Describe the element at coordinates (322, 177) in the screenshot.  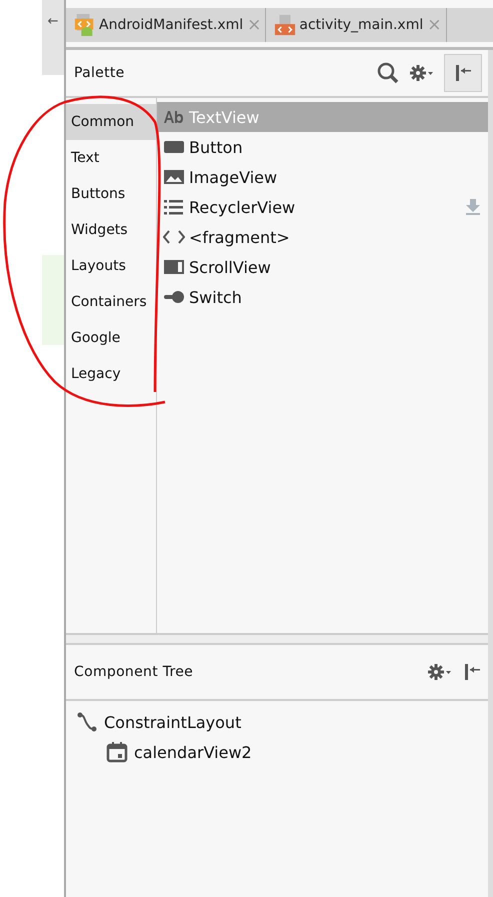
I see `palette-item: ImageView` at that location.